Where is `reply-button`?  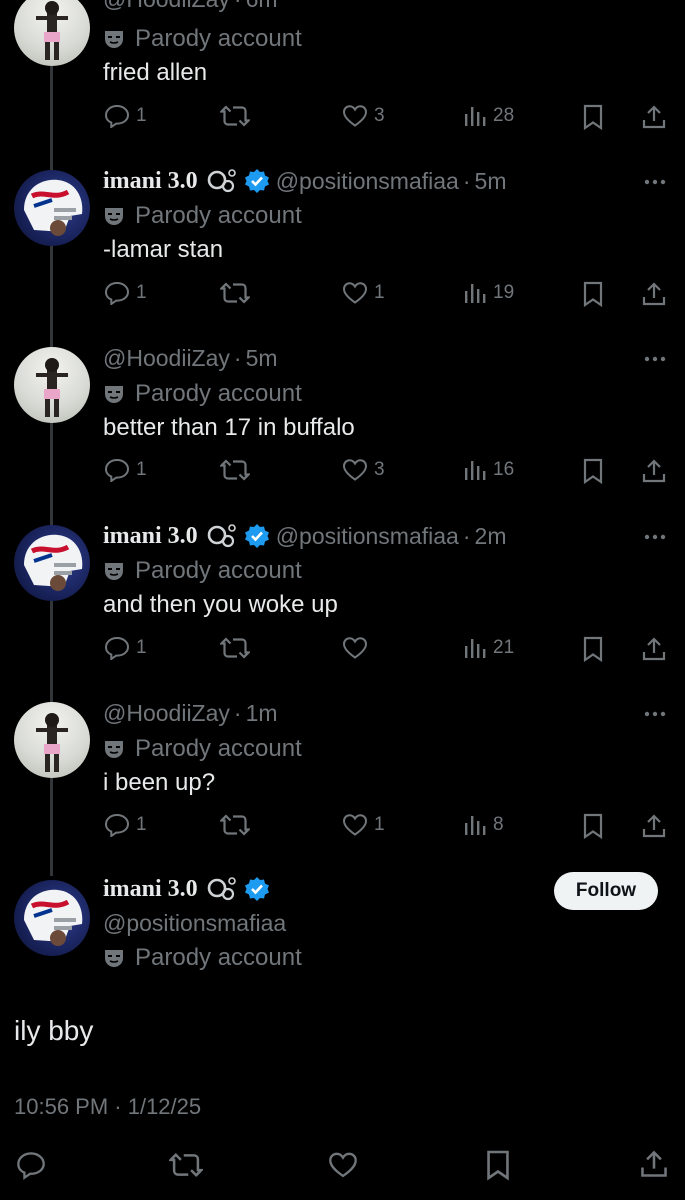
reply-button is located at coordinates (31, 1165).